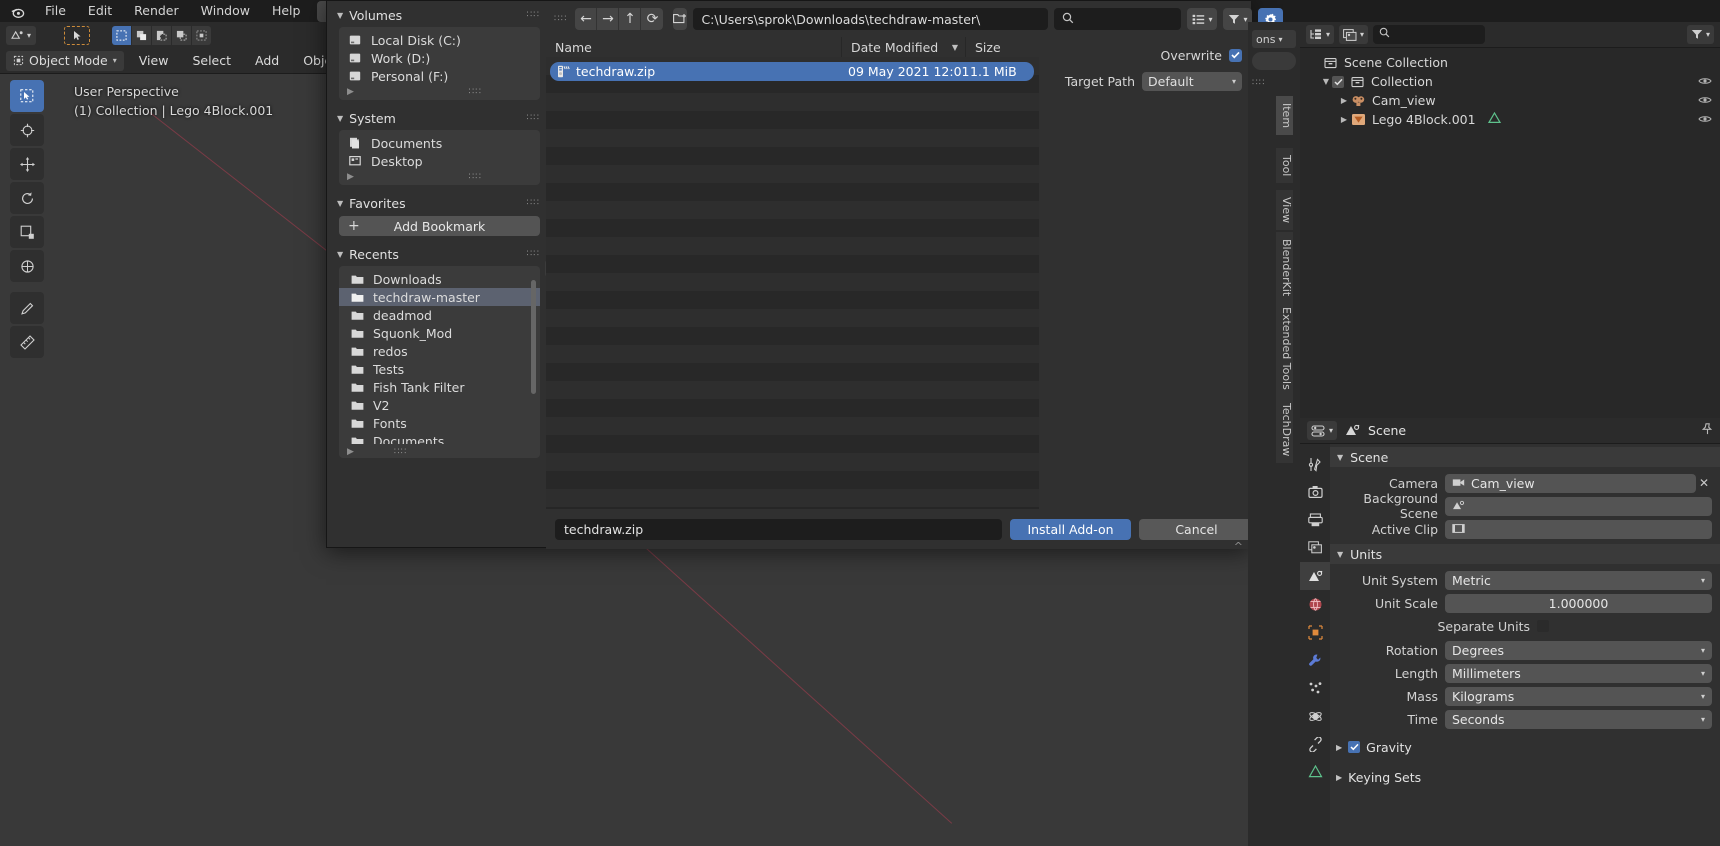 Image resolution: width=1720 pixels, height=846 pixels. Describe the element at coordinates (1315, 660) in the screenshot. I see `modifier-tab-icon` at that location.